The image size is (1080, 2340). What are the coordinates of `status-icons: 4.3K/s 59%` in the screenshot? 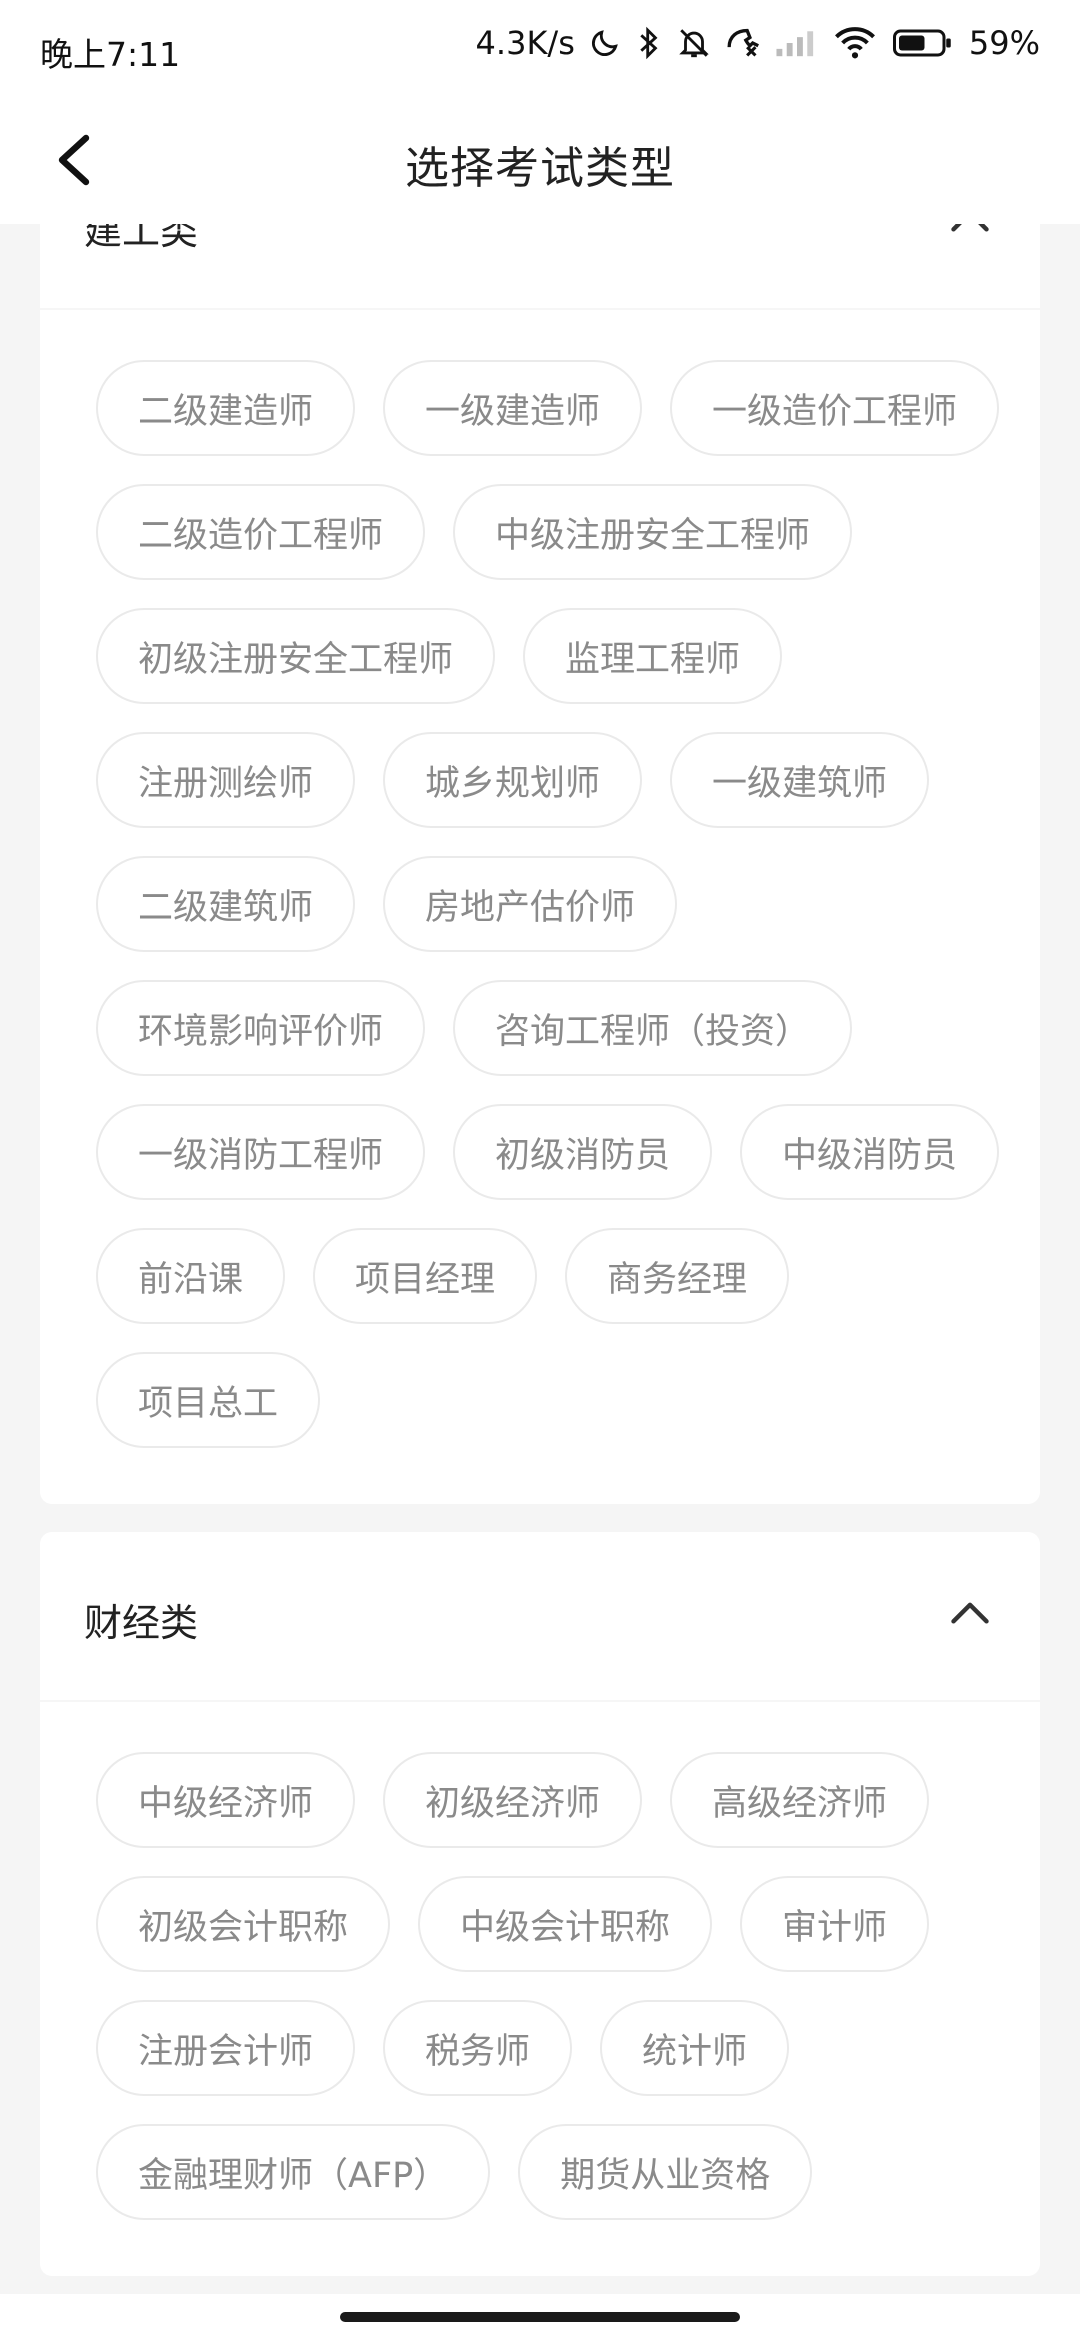 It's located at (758, 43).